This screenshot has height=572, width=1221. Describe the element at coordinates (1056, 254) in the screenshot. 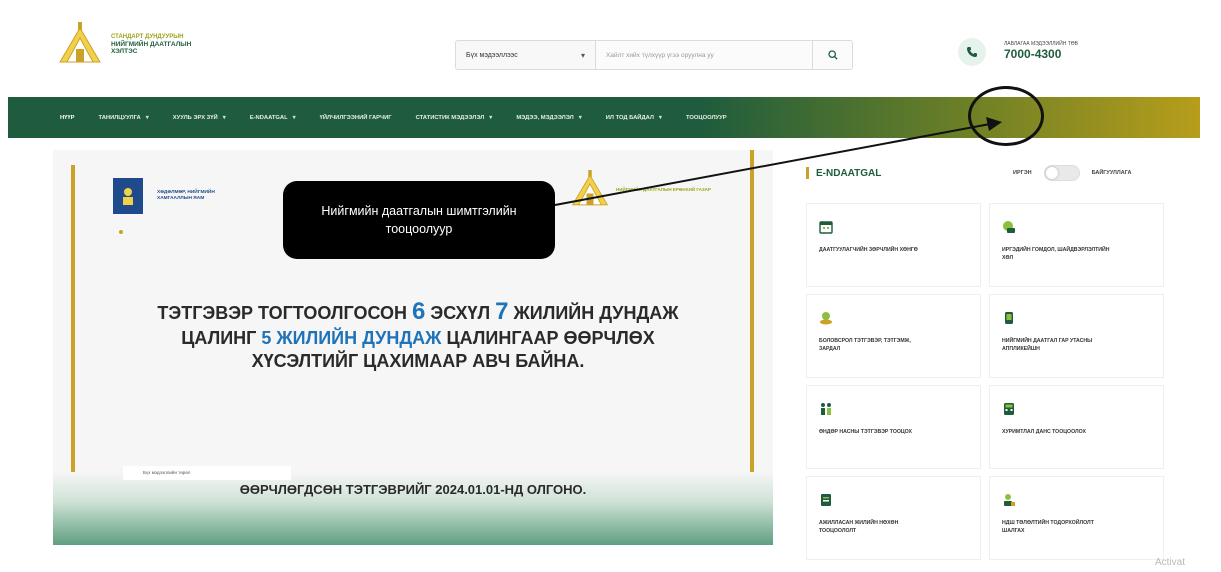

I see `service-card-label: ИРГЭДИЙН ГОМДОЛ, ШАЙДВЭРЛЭЛТИЙН ХӨЛ` at that location.